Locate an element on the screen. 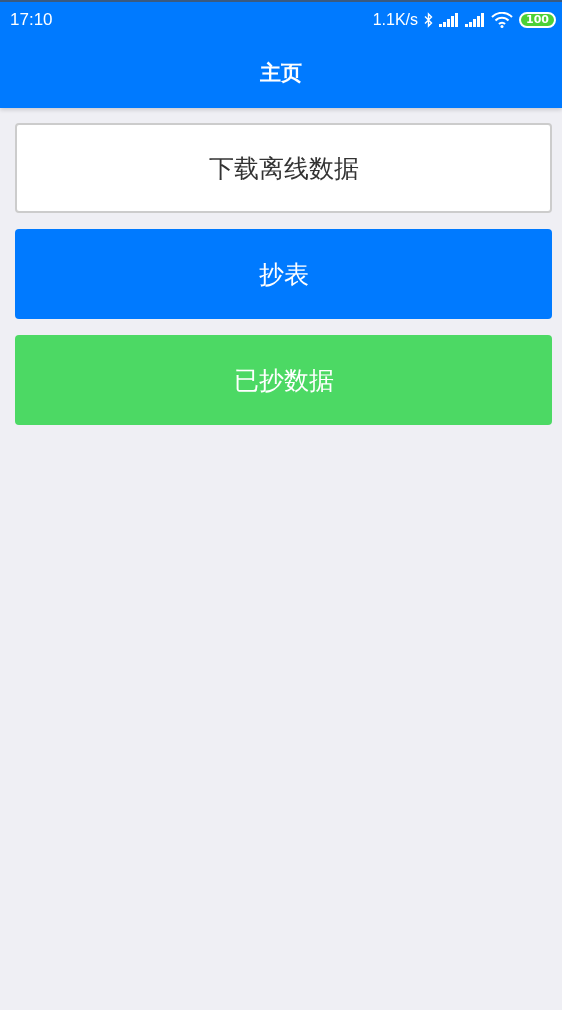 Image resolution: width=562 pixels, height=1010 pixels. action-button: 下载离线数据 is located at coordinates (283, 168).